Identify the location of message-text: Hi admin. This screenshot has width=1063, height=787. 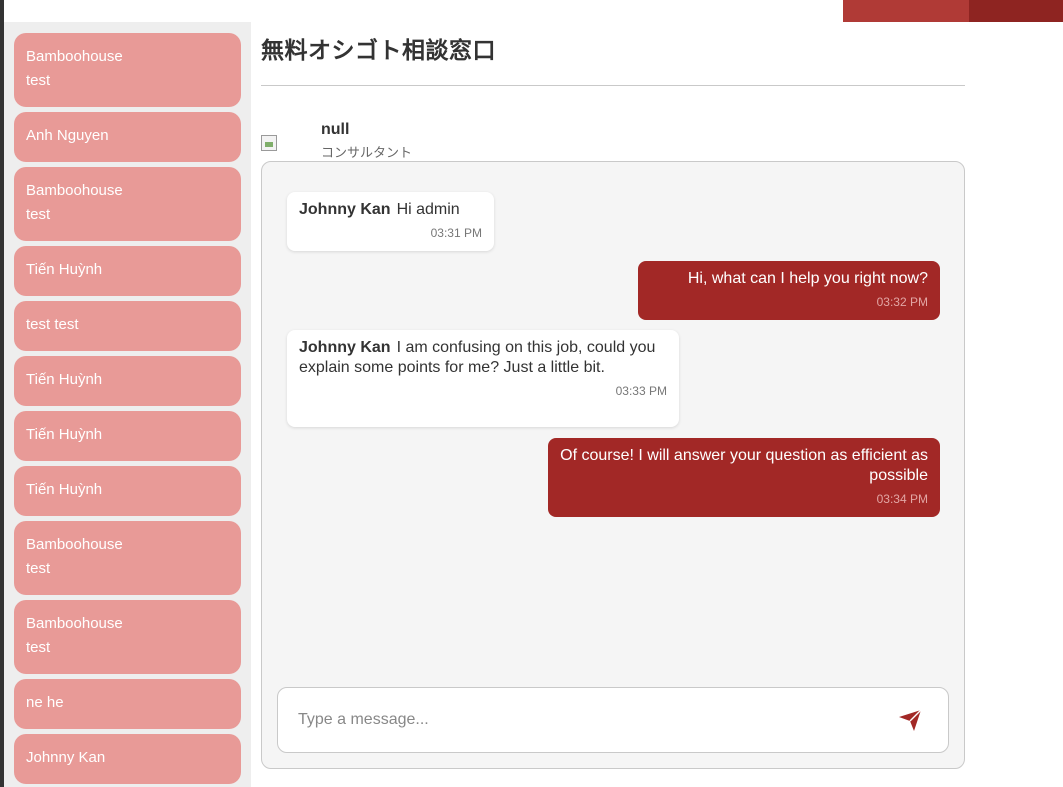
(428, 209).